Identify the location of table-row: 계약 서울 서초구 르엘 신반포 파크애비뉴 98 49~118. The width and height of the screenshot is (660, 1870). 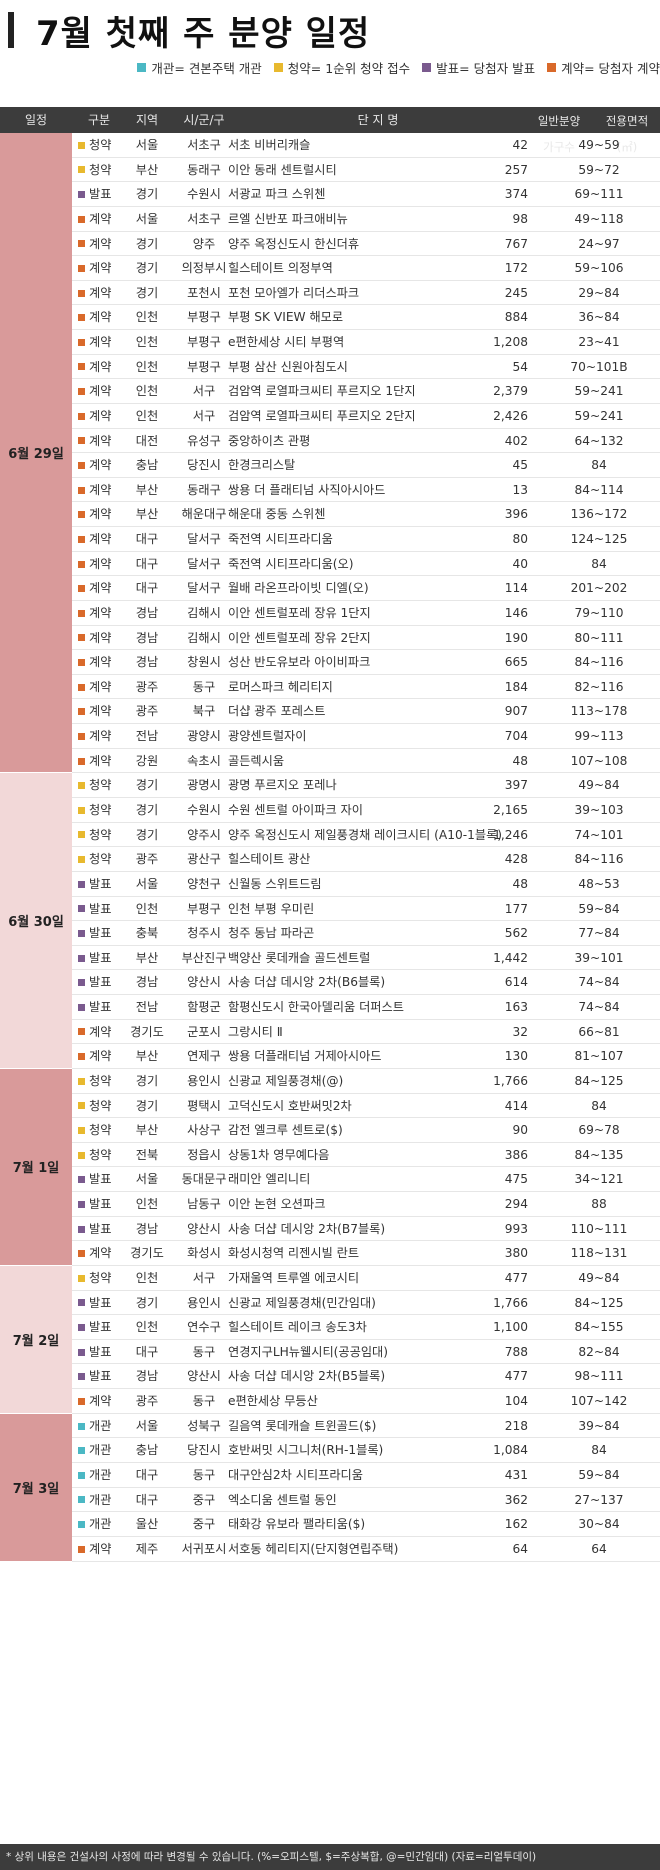
(366, 219).